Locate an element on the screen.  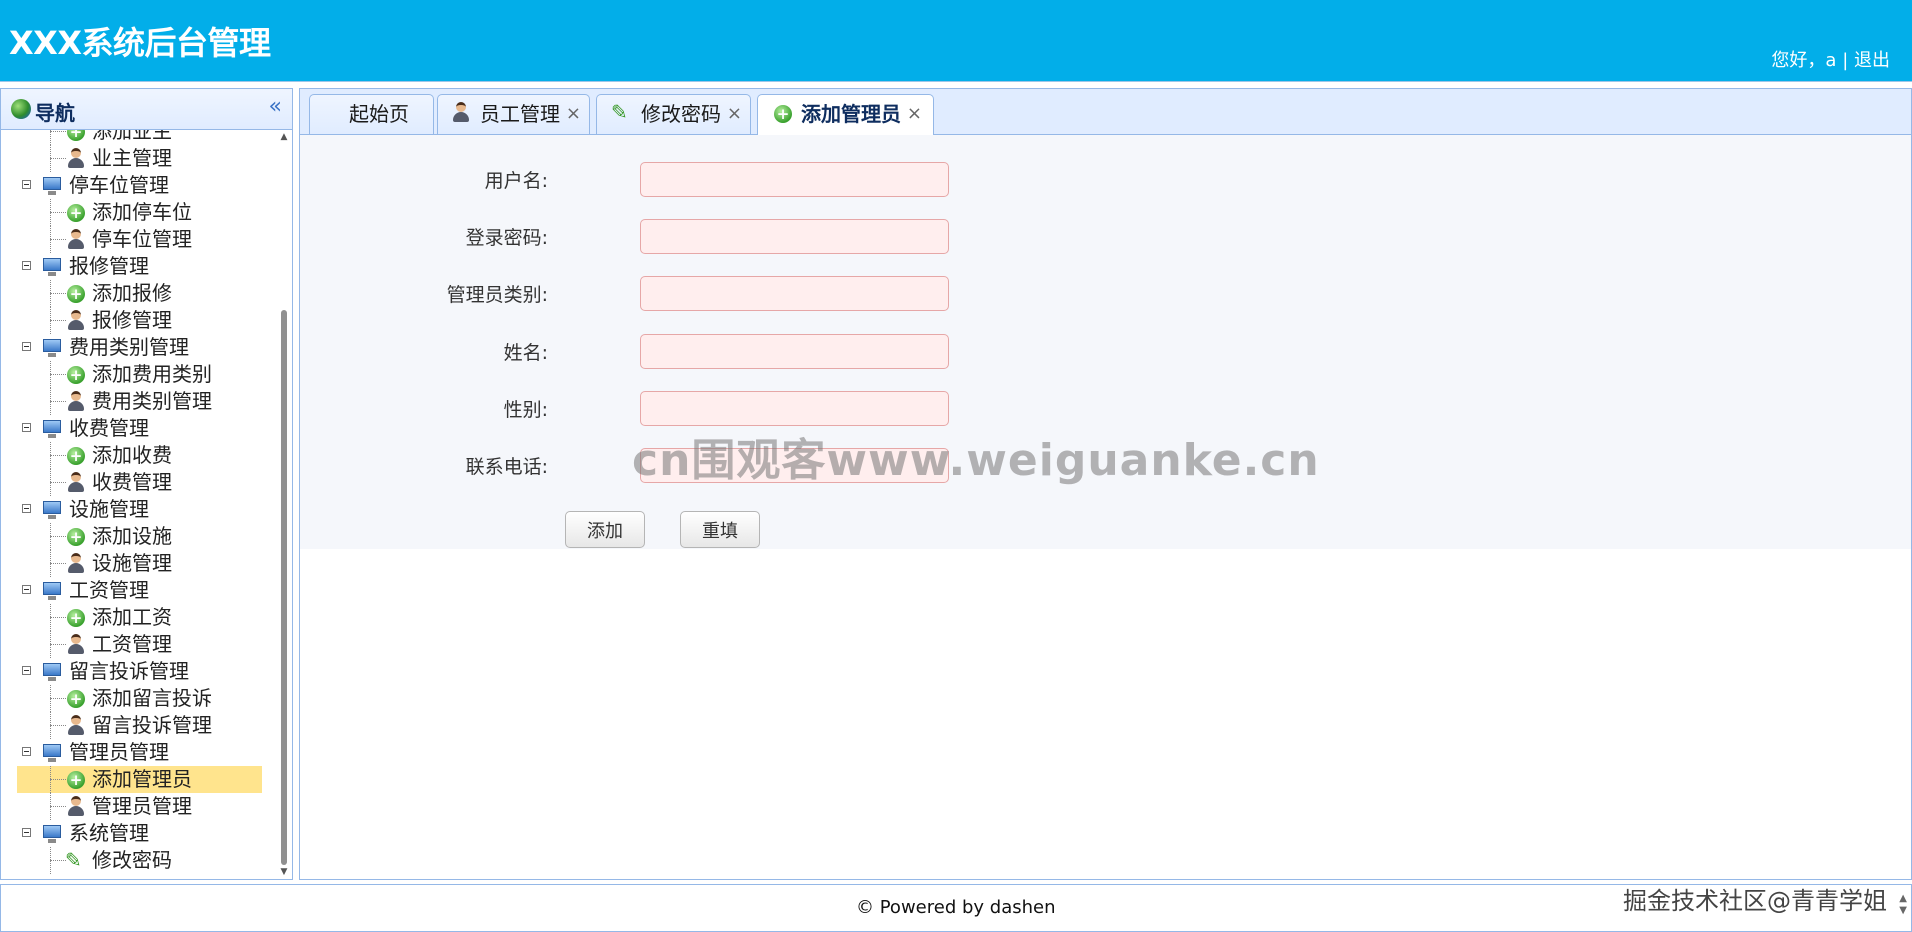
collapse-sidebar-button: « is located at coordinates (275, 106).